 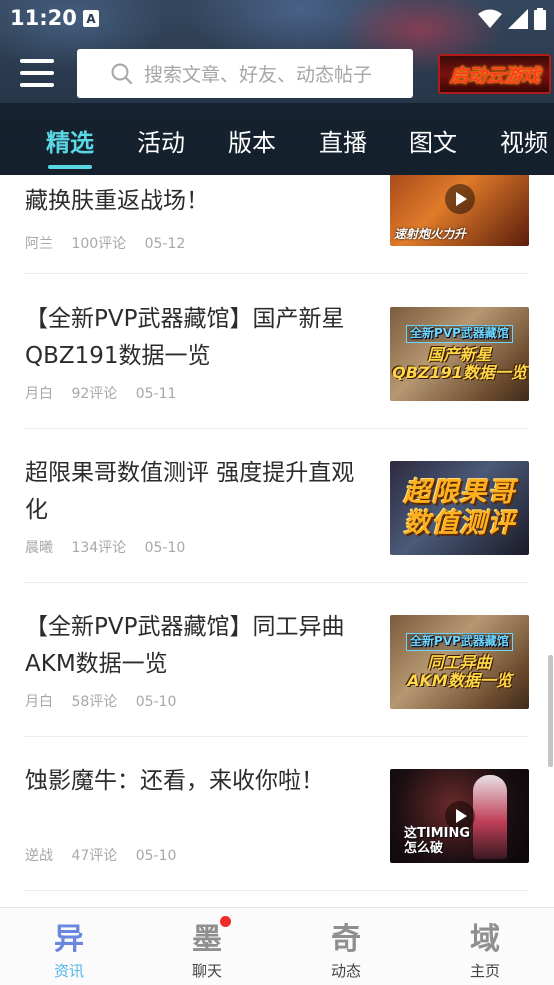 I want to click on search-placeholder: 搜索文章、好友、动态帖子, so click(x=258, y=75).